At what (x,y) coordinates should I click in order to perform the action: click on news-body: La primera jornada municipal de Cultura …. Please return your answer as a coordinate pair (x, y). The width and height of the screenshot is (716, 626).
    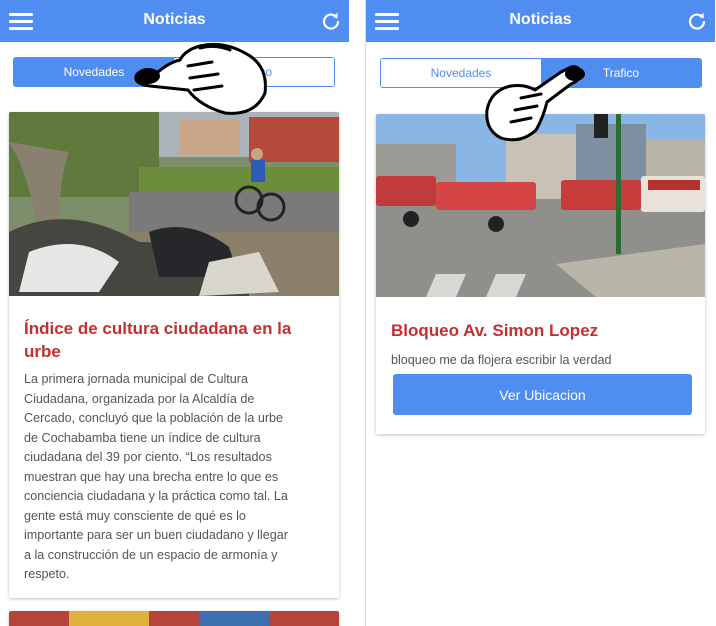
    Looking at the image, I should click on (156, 476).